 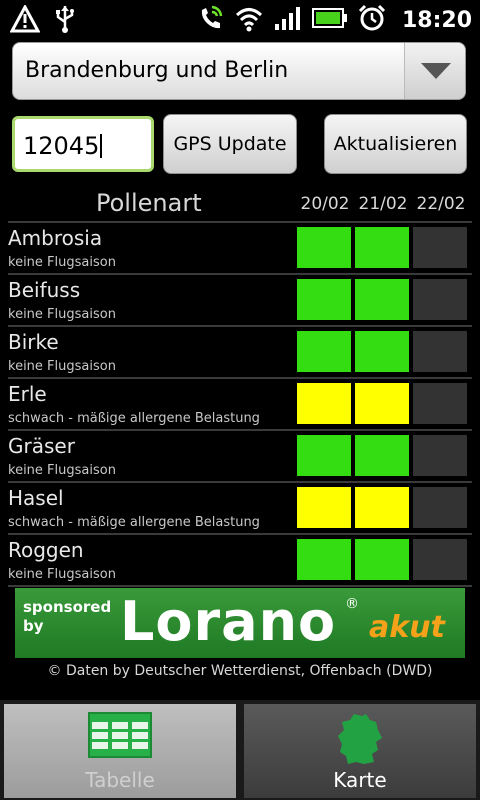 What do you see at coordinates (352, 604) in the screenshot?
I see `registered-mark: ®` at bounding box center [352, 604].